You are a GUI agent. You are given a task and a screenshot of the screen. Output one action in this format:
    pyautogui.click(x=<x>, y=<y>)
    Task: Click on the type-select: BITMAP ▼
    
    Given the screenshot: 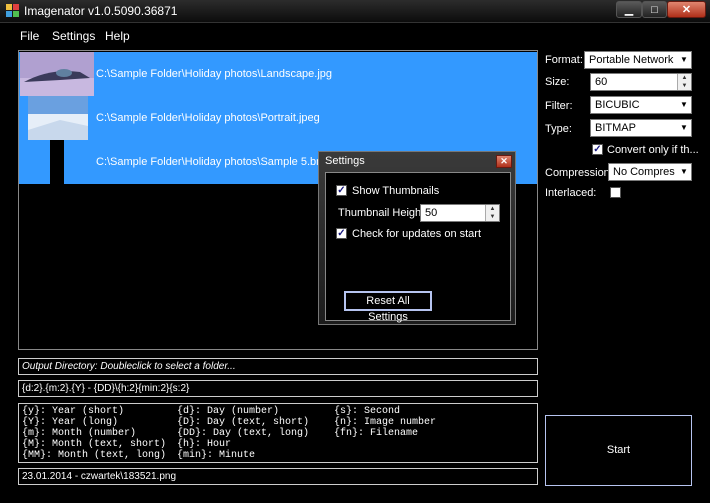 What is the action you would take?
    pyautogui.click(x=641, y=128)
    